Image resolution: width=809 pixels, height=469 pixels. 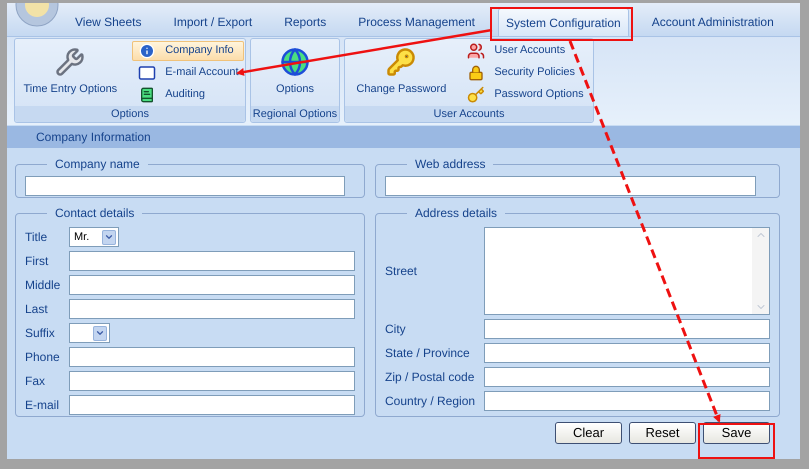 What do you see at coordinates (416, 22) in the screenshot?
I see `tab: Process Management` at bounding box center [416, 22].